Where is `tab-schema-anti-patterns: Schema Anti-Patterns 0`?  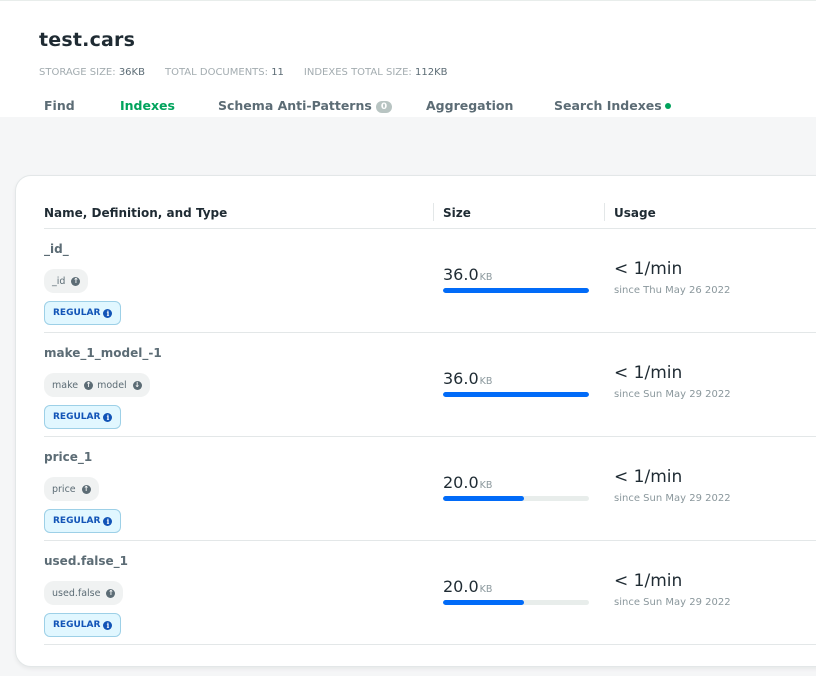 tab-schema-anti-patterns: Schema Anti-Patterns 0 is located at coordinates (305, 105).